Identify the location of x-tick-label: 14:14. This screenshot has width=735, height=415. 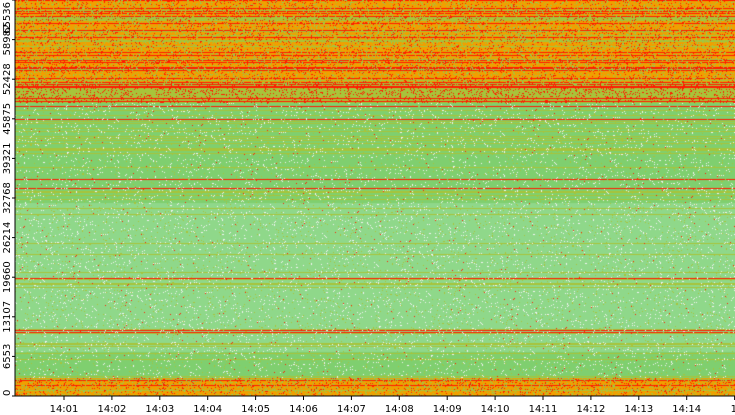
(686, 409).